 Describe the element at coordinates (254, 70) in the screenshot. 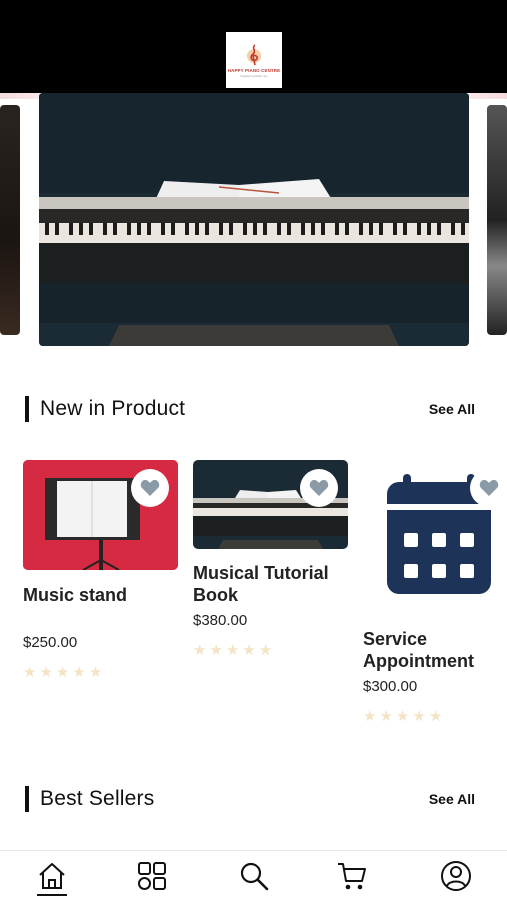

I see `logo-brand-text: HAPPY PIANO CENTRE` at that location.